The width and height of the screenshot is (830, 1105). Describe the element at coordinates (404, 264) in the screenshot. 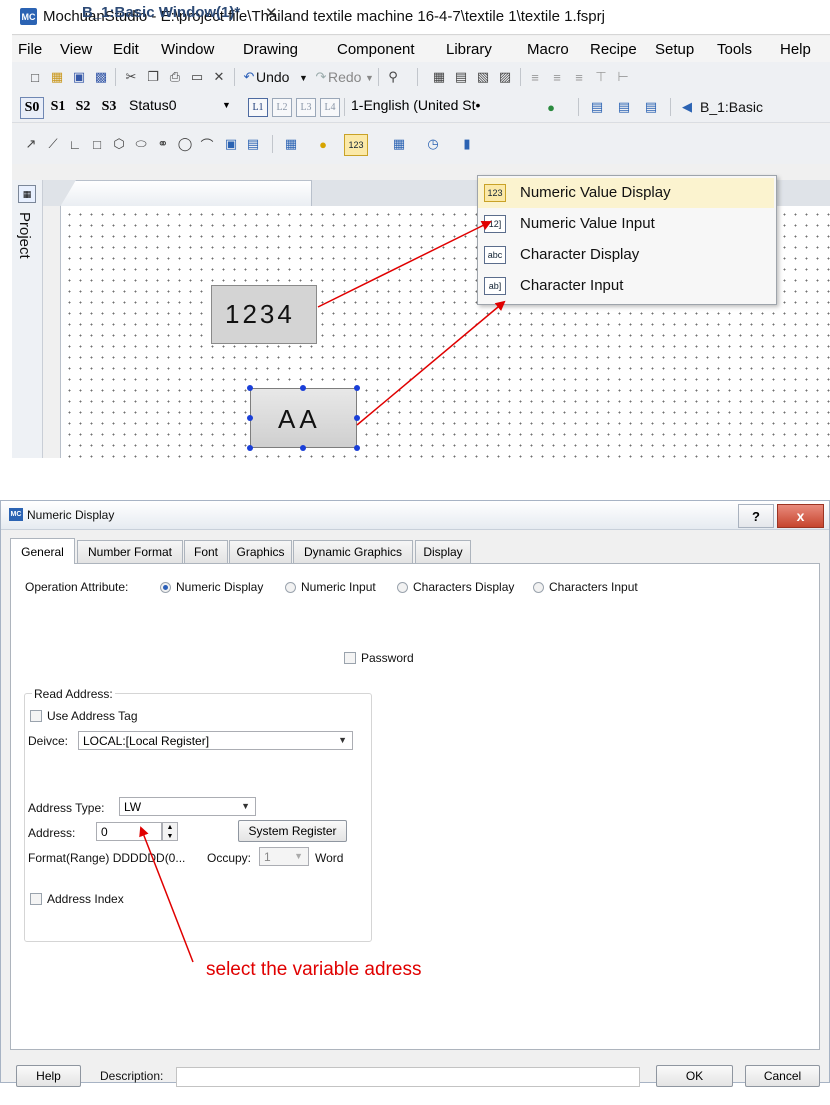

I see `arrow-to-numeric-input` at that location.